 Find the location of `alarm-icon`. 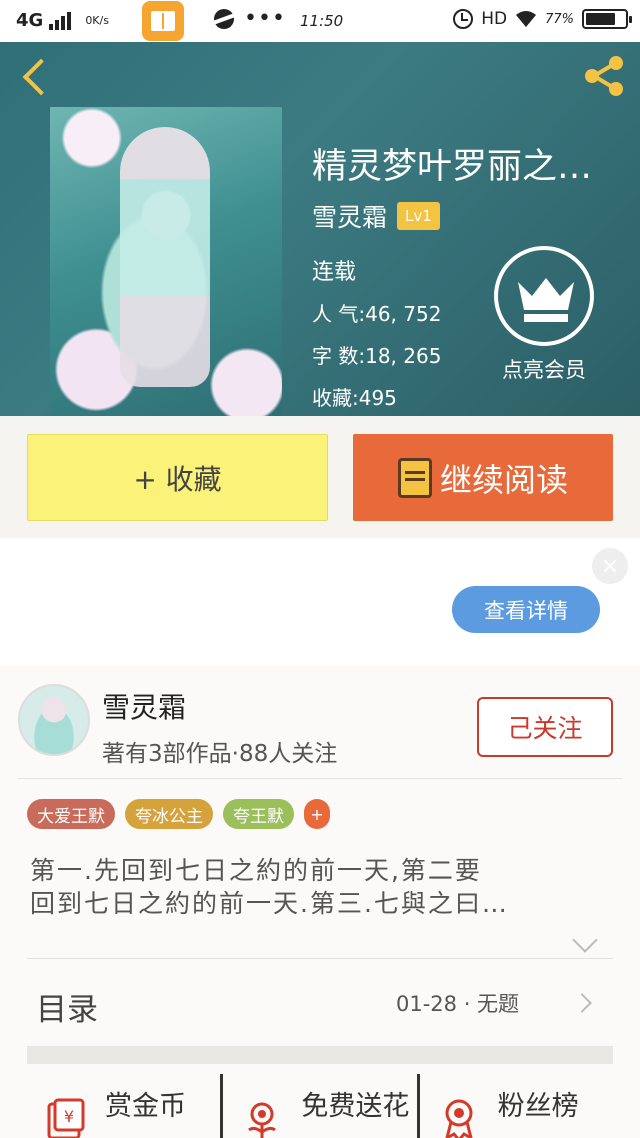

alarm-icon is located at coordinates (463, 19).